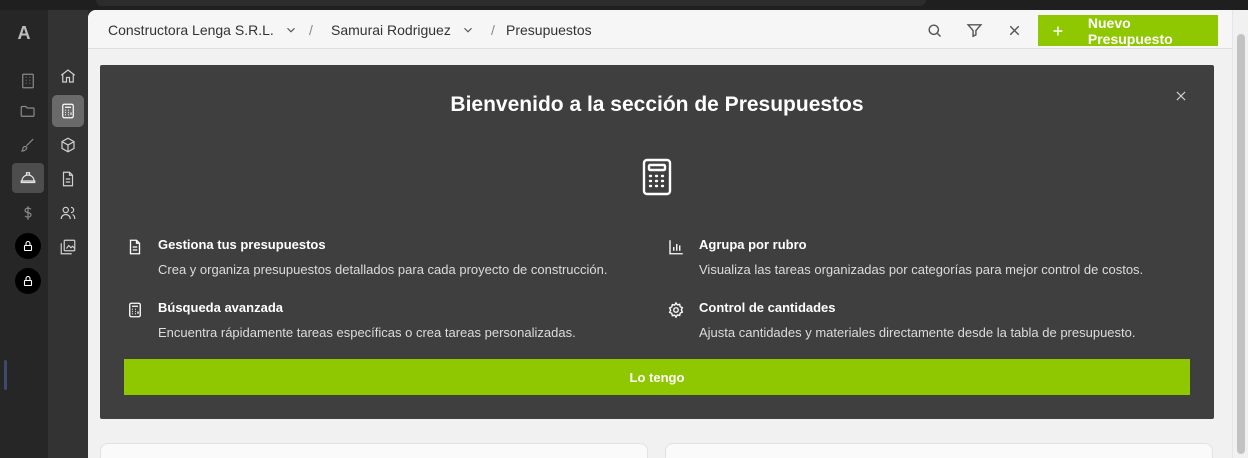  I want to click on sidebar-item-team, so click(68, 213).